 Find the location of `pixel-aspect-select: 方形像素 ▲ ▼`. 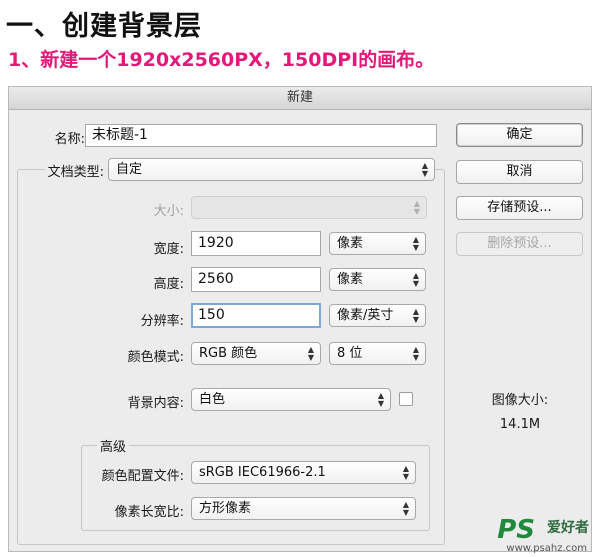

pixel-aspect-select: 方形像素 ▲ ▼ is located at coordinates (303, 508).